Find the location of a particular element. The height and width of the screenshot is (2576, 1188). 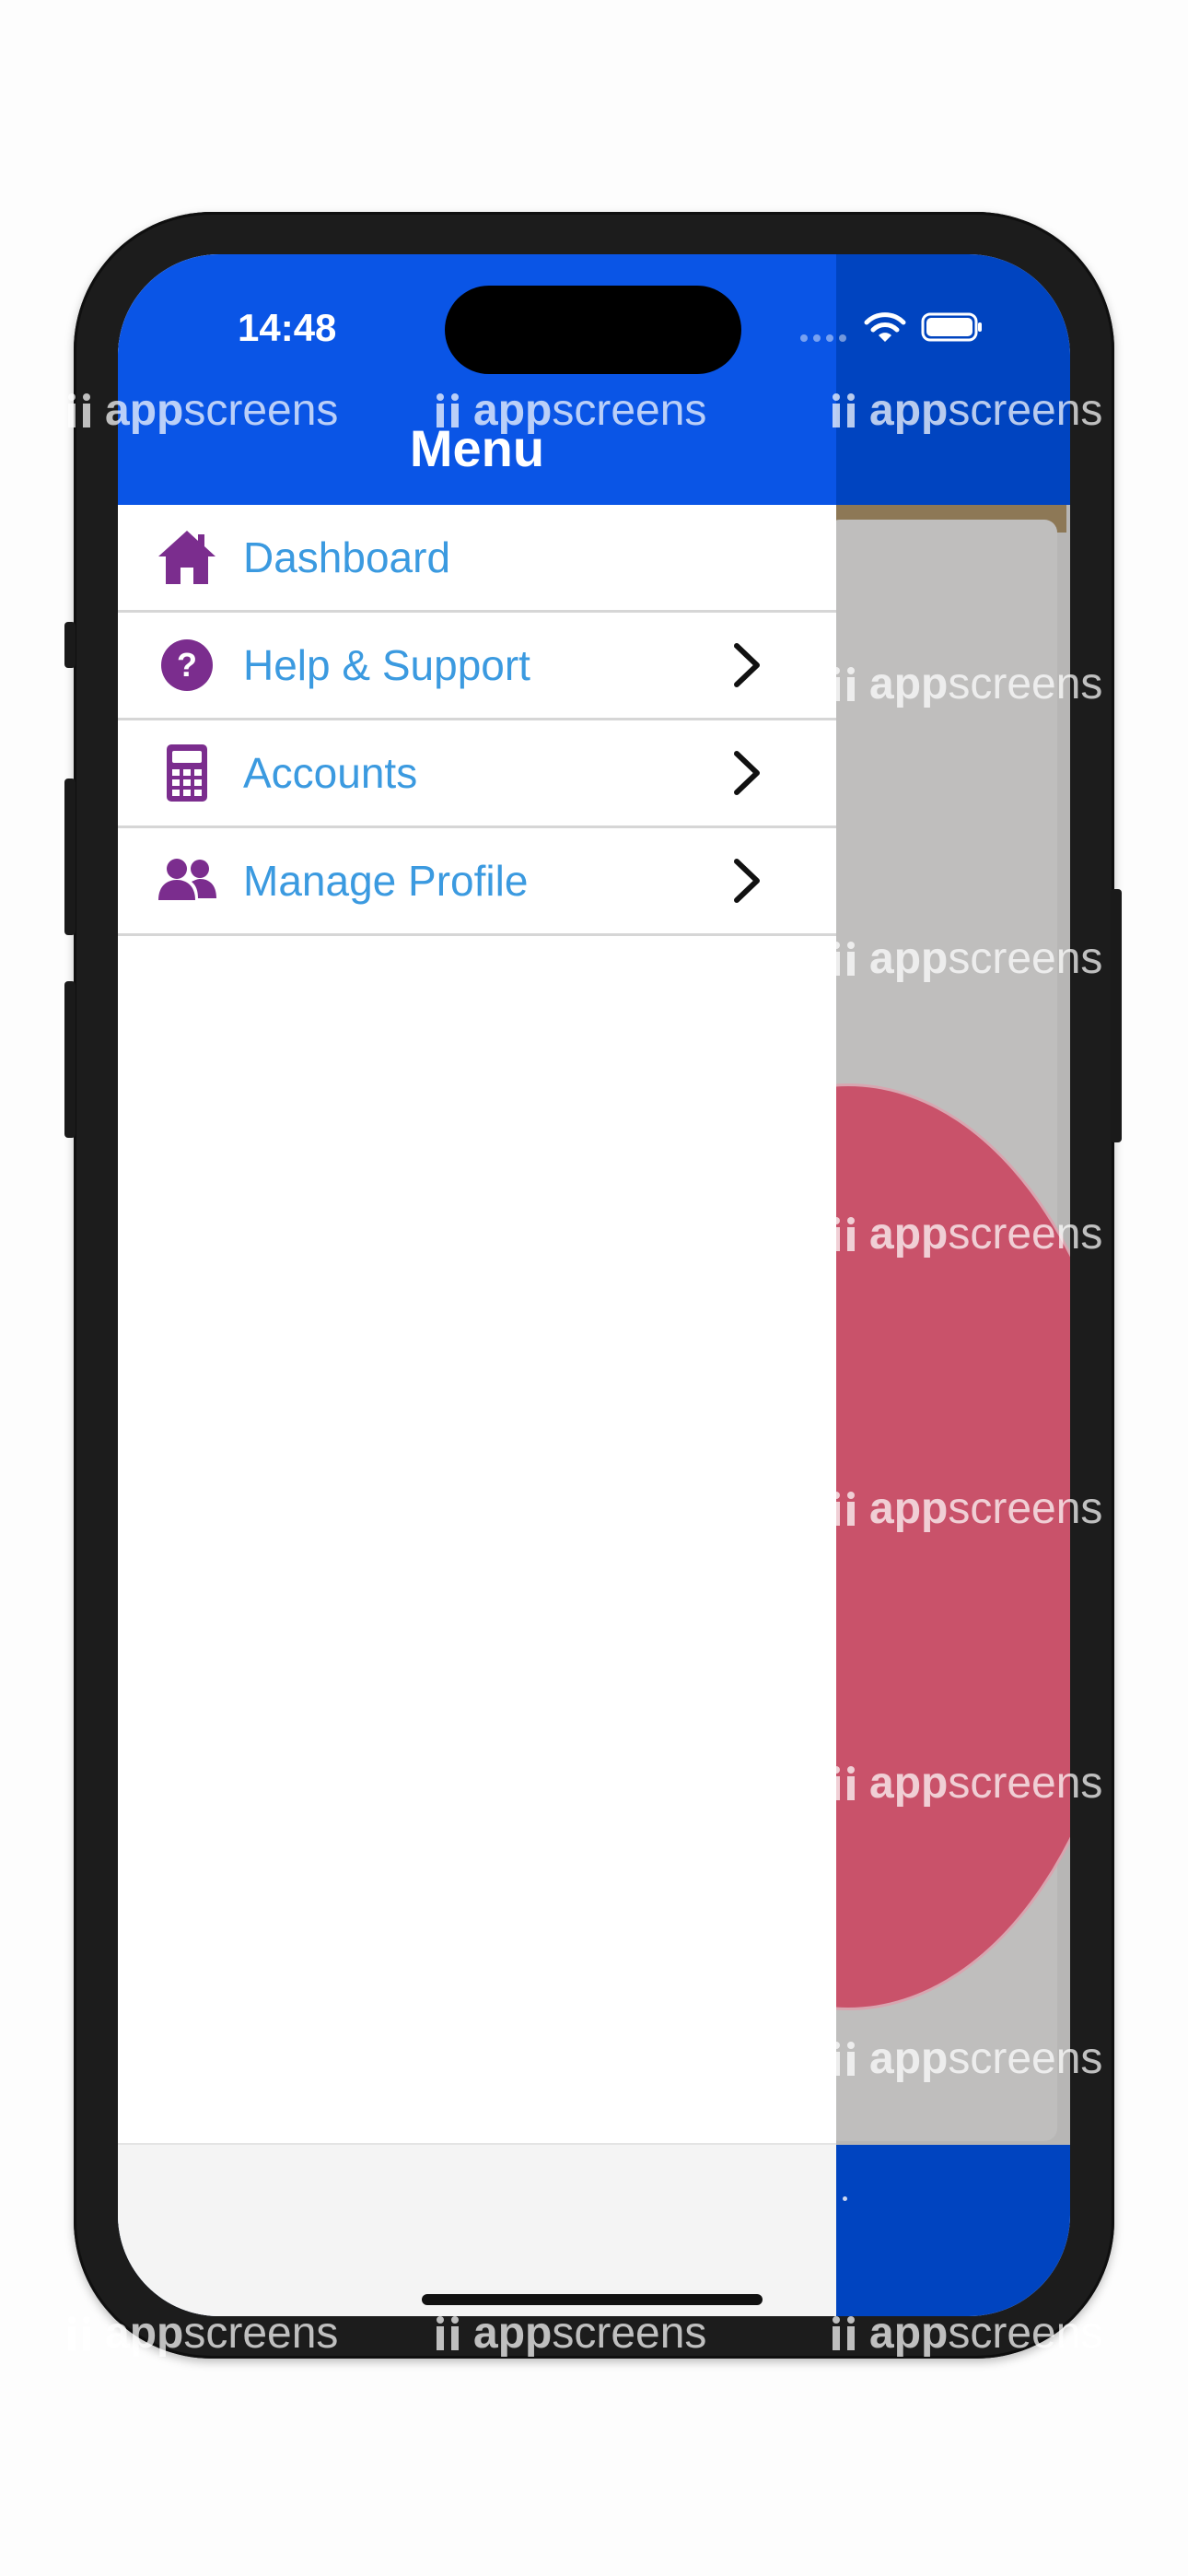

battery-icon is located at coordinates (951, 327).